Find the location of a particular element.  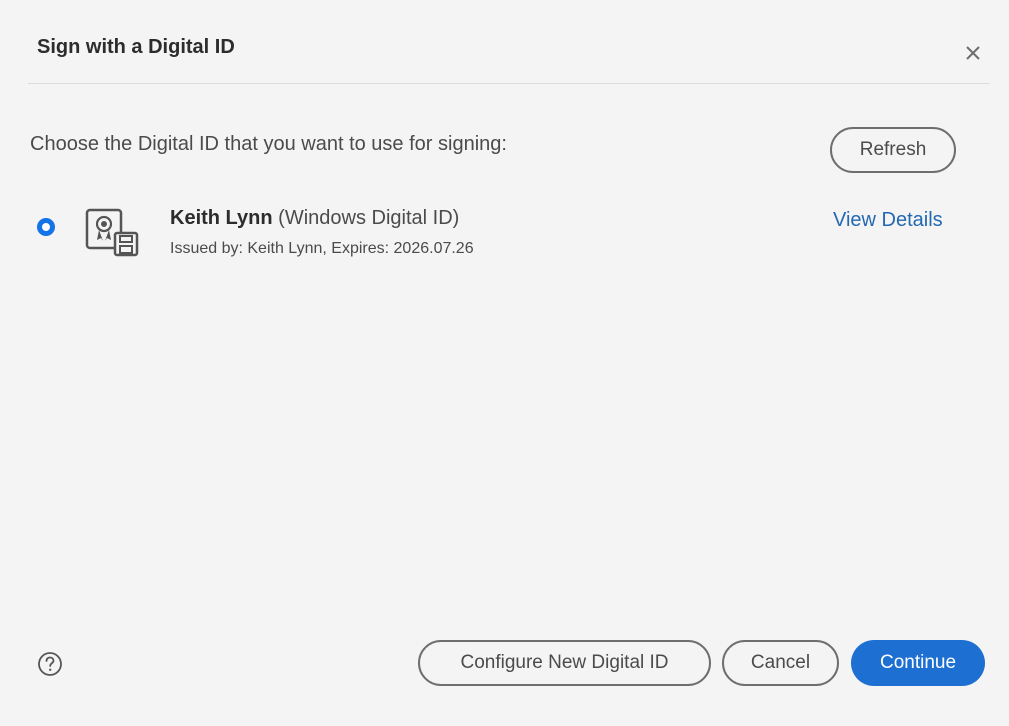

digital-id-radio-selected is located at coordinates (46, 227).